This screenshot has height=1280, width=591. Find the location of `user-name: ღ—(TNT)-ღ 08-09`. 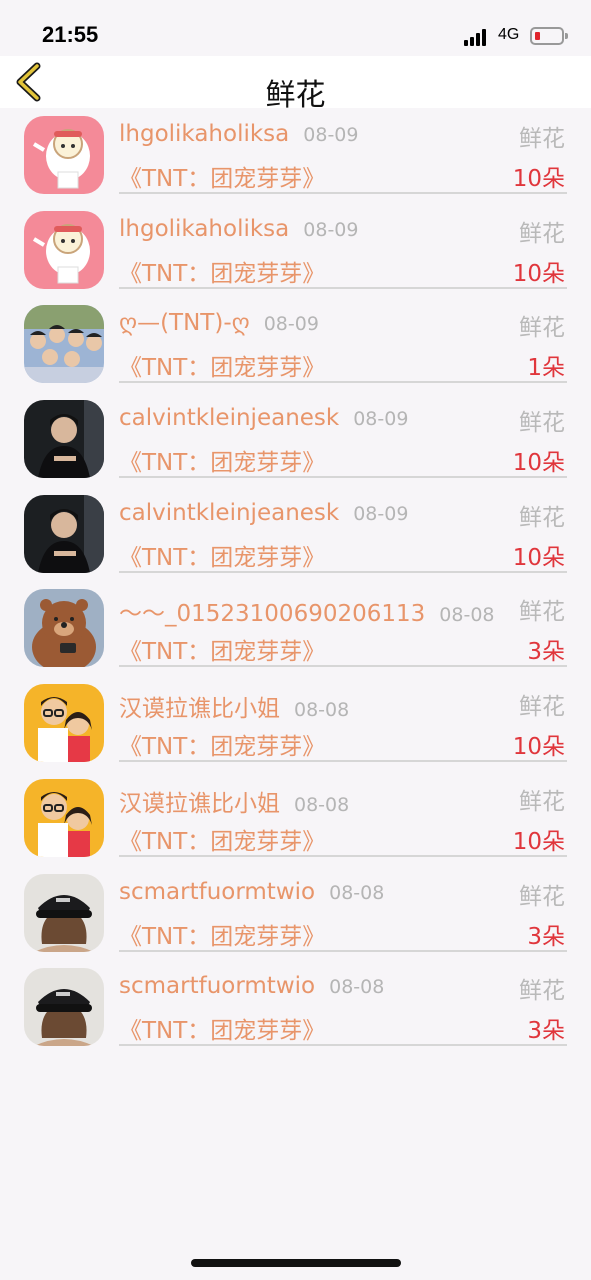

user-name: ღ—(TNT)-ღ 08-09 is located at coordinates (219, 323).